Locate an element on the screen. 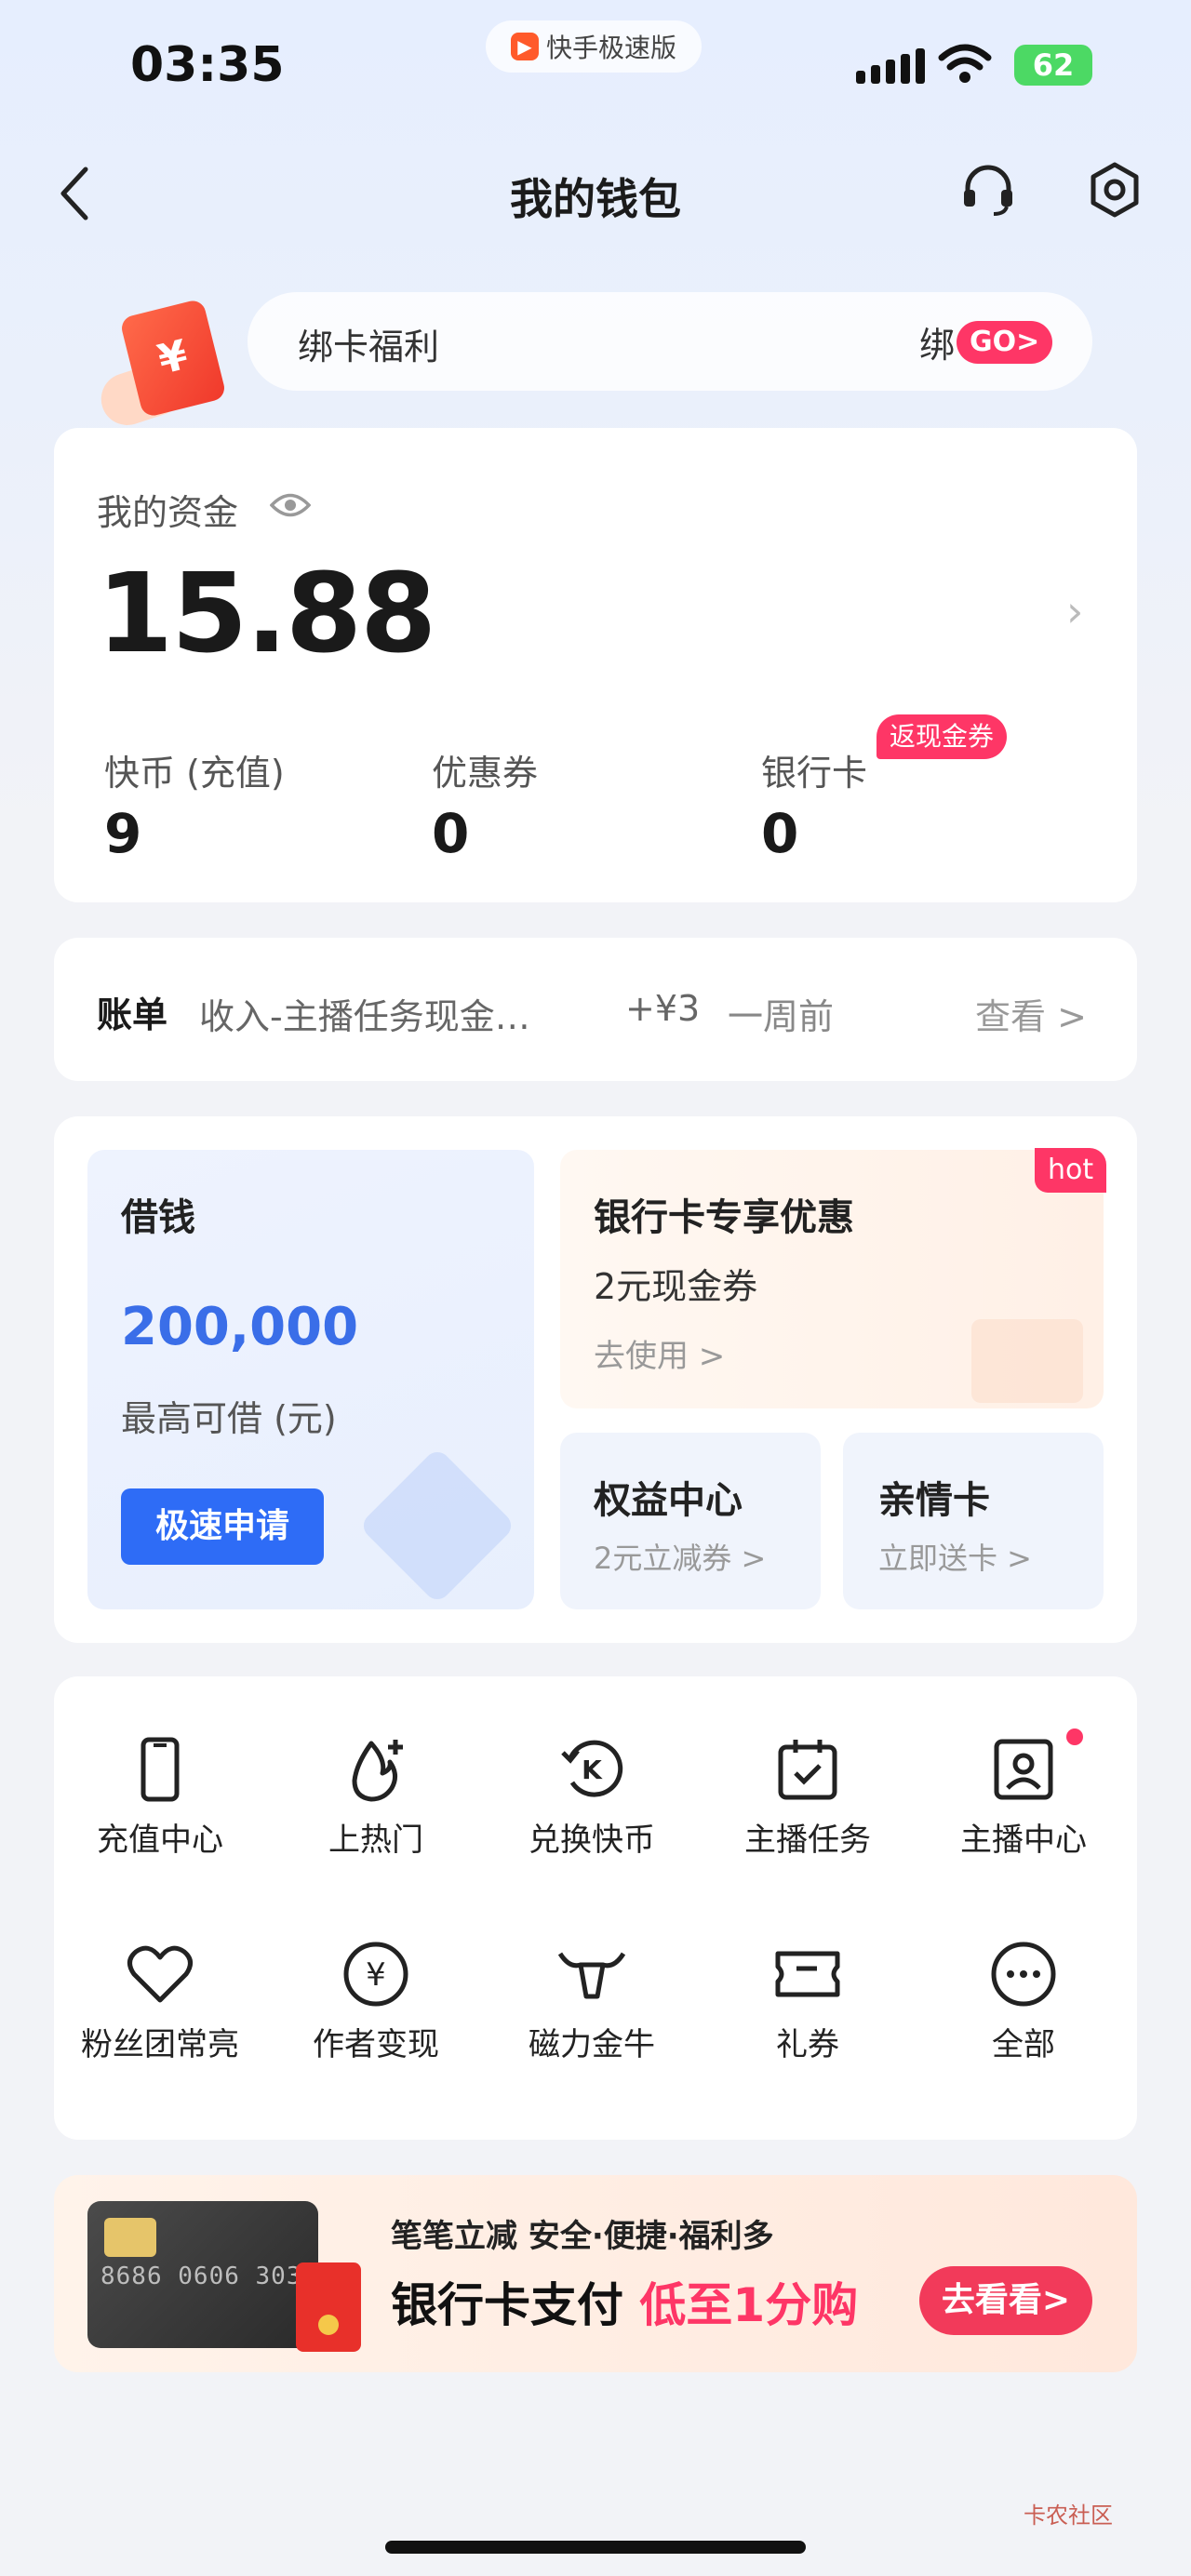 This screenshot has height=2576, width=1191. bank-banner-headline: 银行卡支付 低至1分购 is located at coordinates (624, 2301).